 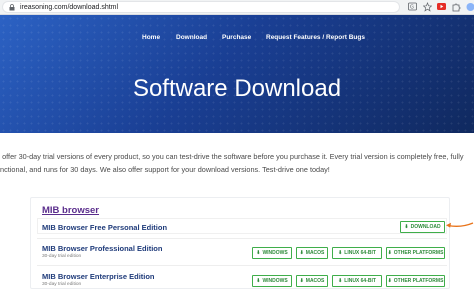 What do you see at coordinates (70, 210) in the screenshot?
I see `section-title-mib-browser: MIB browser` at bounding box center [70, 210].